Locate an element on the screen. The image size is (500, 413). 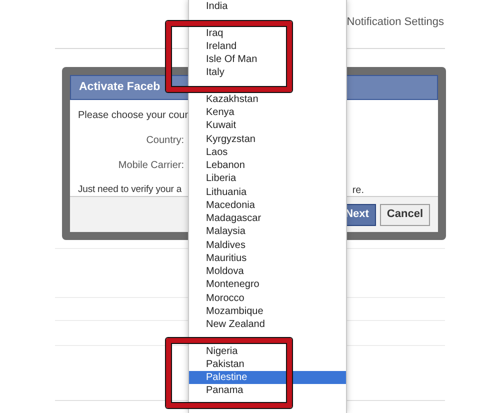
dropdown-option: Kenya is located at coordinates (267, 113).